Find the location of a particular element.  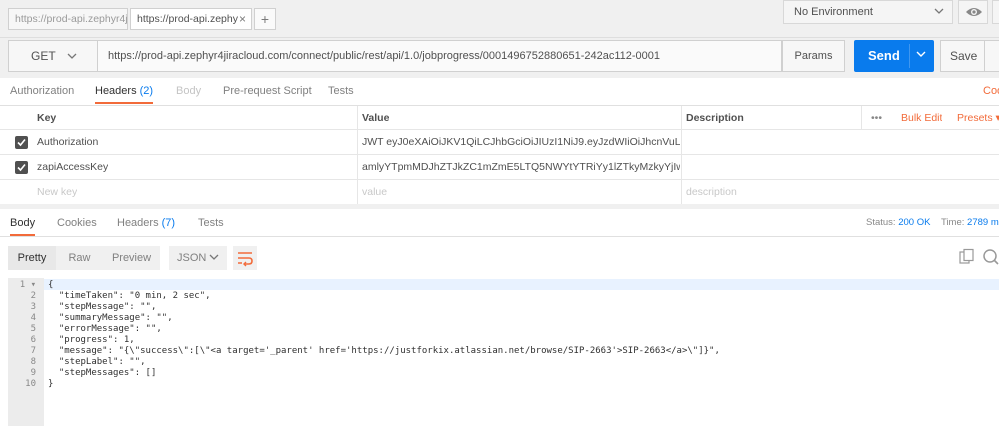

format-label: JSON is located at coordinates (192, 258).